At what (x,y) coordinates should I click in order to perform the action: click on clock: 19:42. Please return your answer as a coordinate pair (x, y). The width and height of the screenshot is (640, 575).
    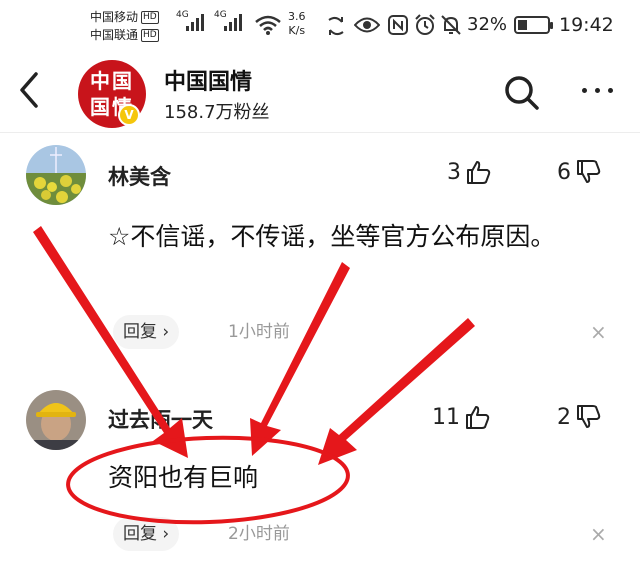
    Looking at the image, I should click on (586, 25).